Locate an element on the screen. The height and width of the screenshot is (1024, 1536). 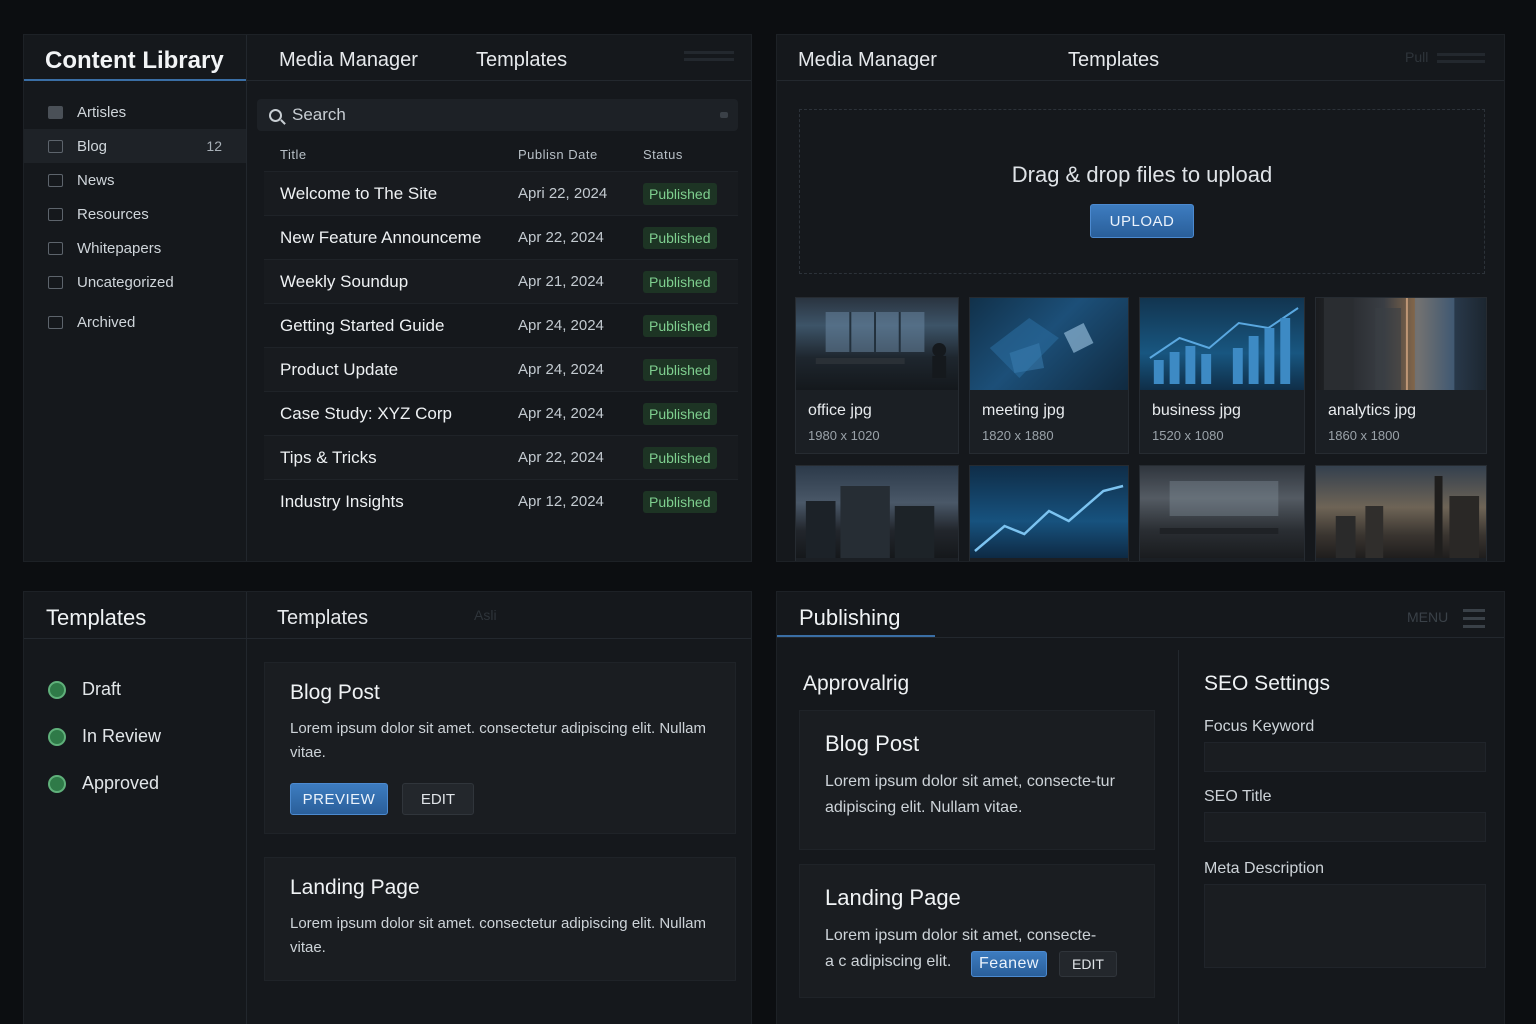
line-chart-photo-icon is located at coordinates (1049, 512).